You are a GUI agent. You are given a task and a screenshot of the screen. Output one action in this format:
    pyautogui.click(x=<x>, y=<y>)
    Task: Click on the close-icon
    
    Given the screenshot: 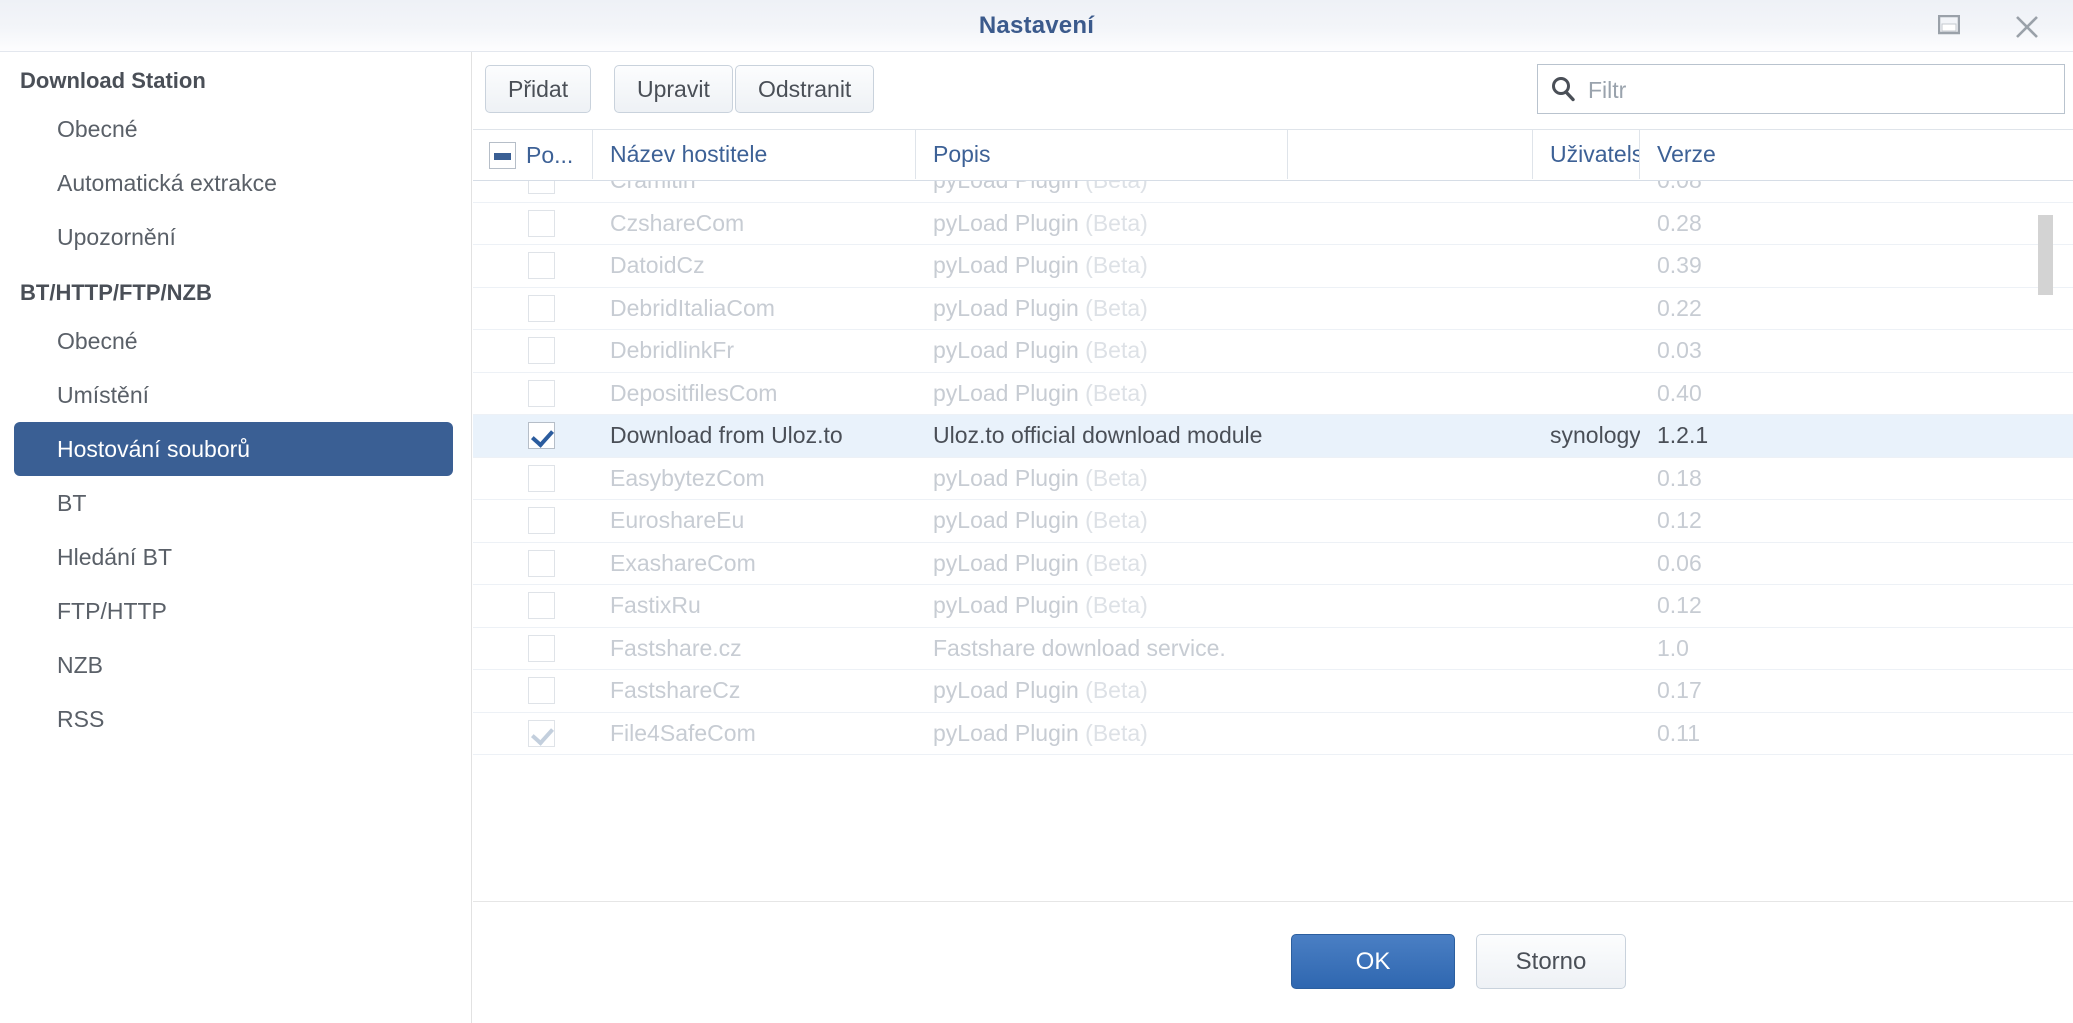 What is the action you would take?
    pyautogui.click(x=2027, y=26)
    